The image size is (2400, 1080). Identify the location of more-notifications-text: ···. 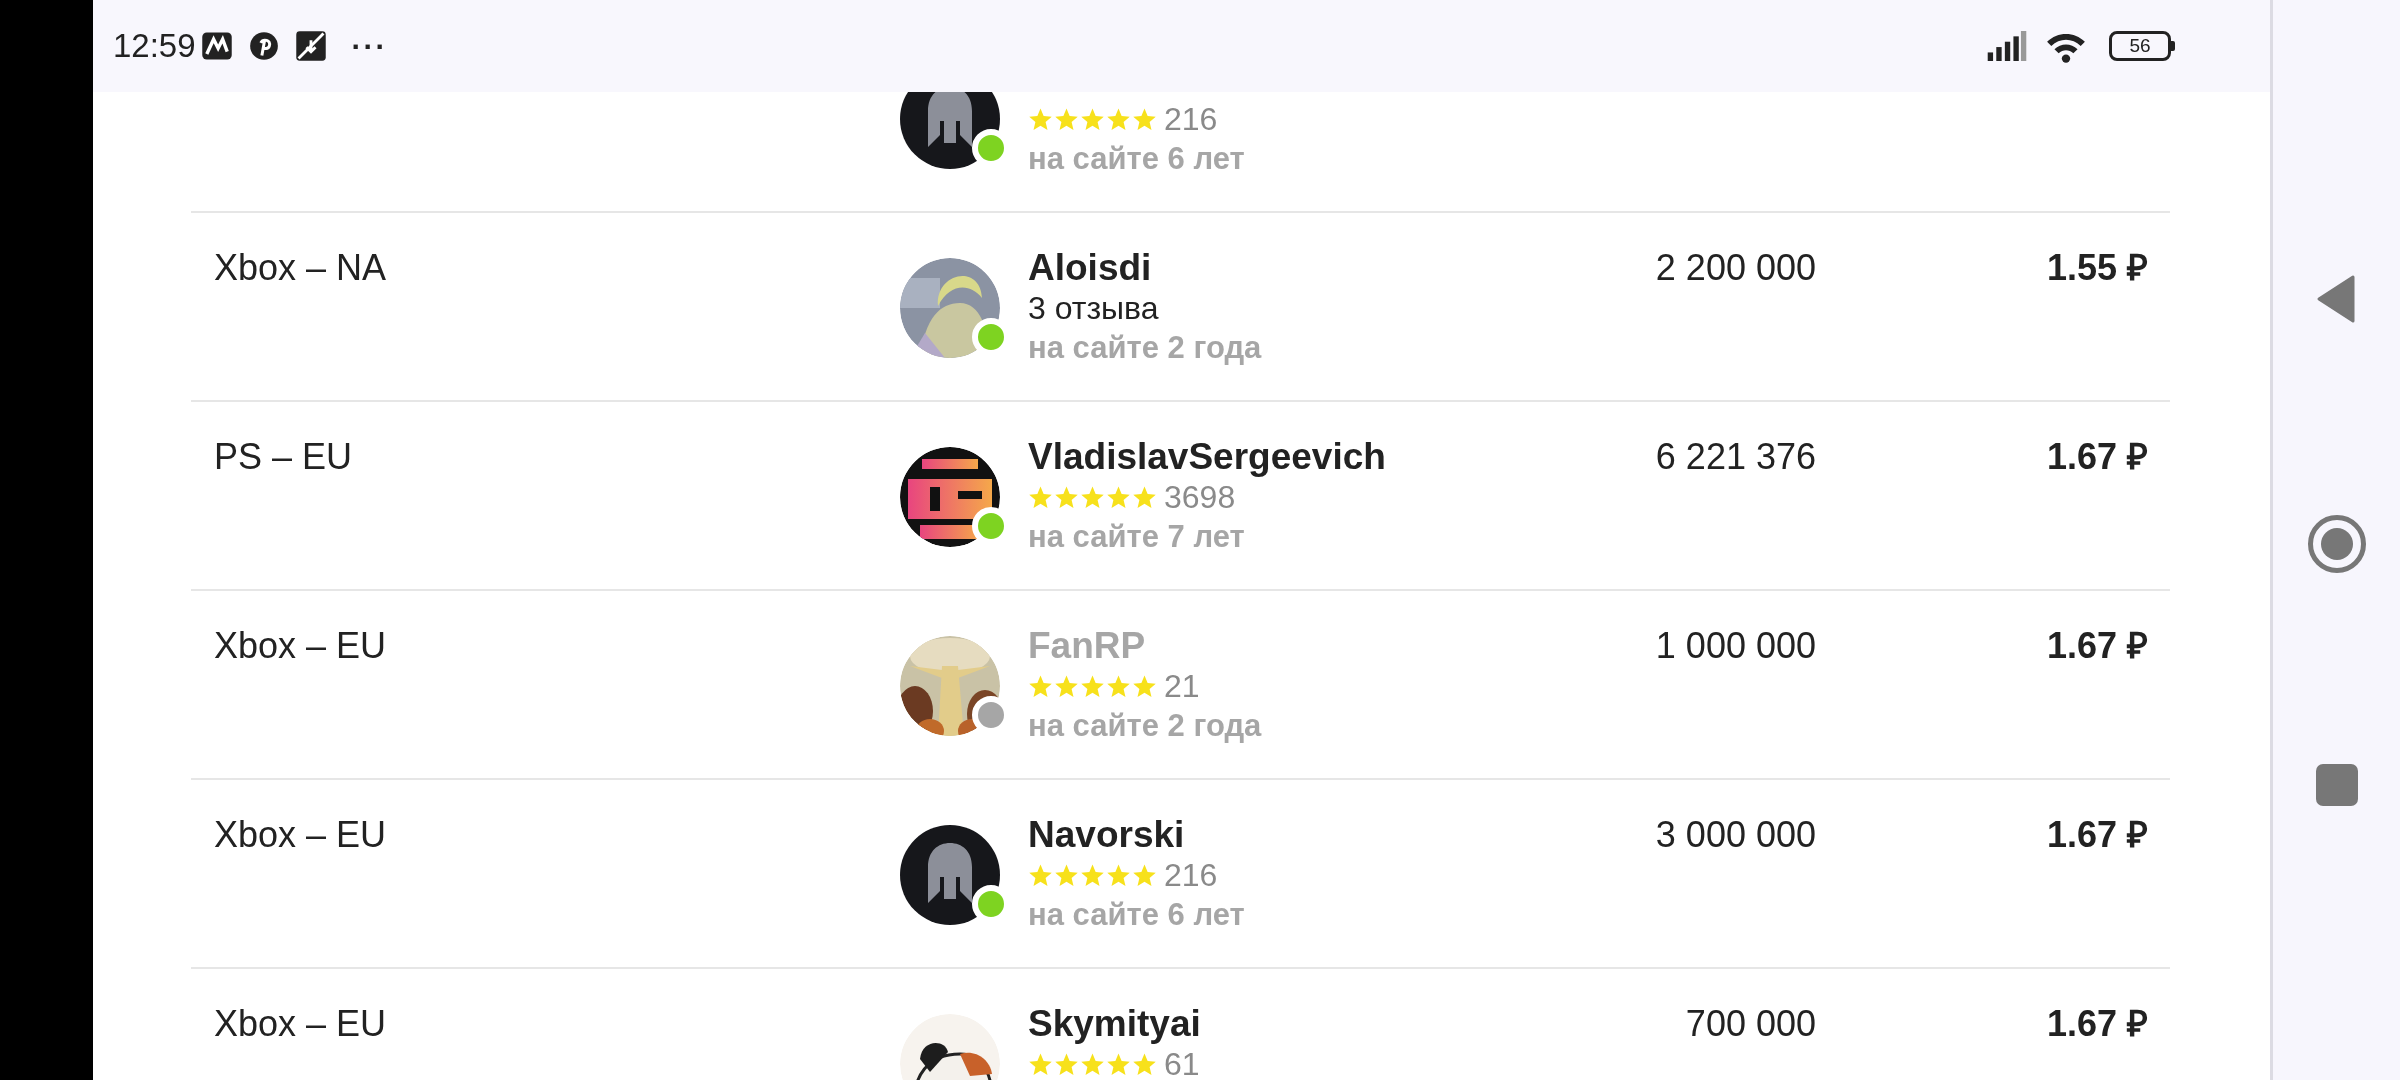
(369, 46).